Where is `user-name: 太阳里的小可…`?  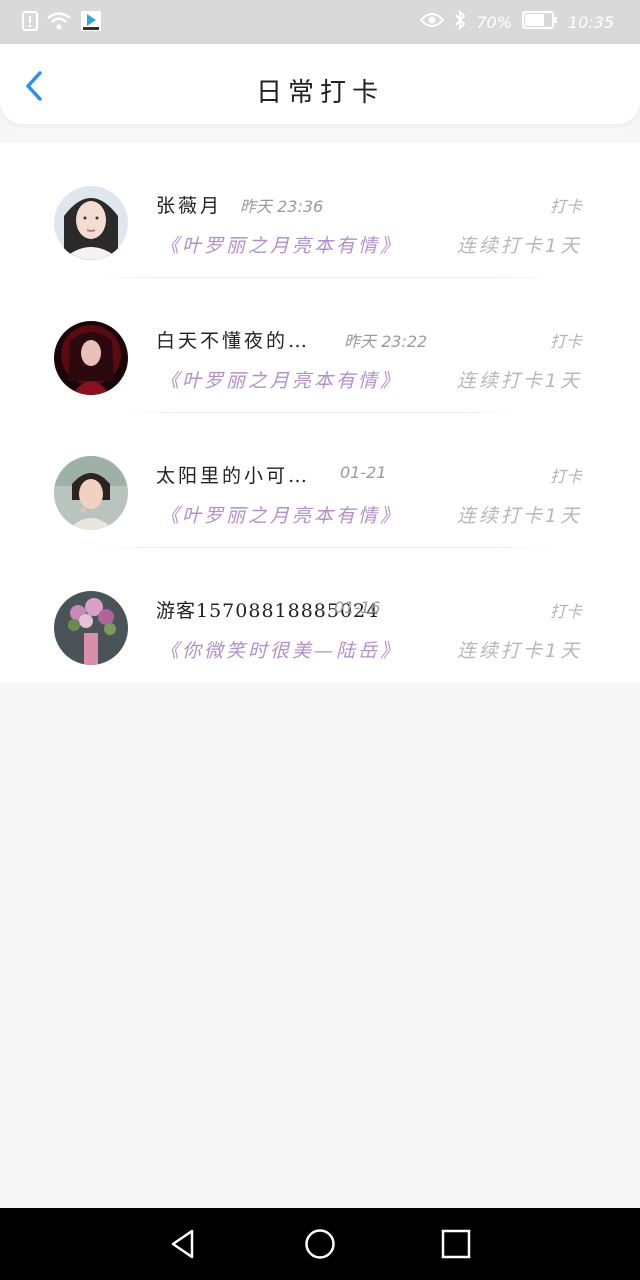 user-name: 太阳里的小可… is located at coordinates (233, 476).